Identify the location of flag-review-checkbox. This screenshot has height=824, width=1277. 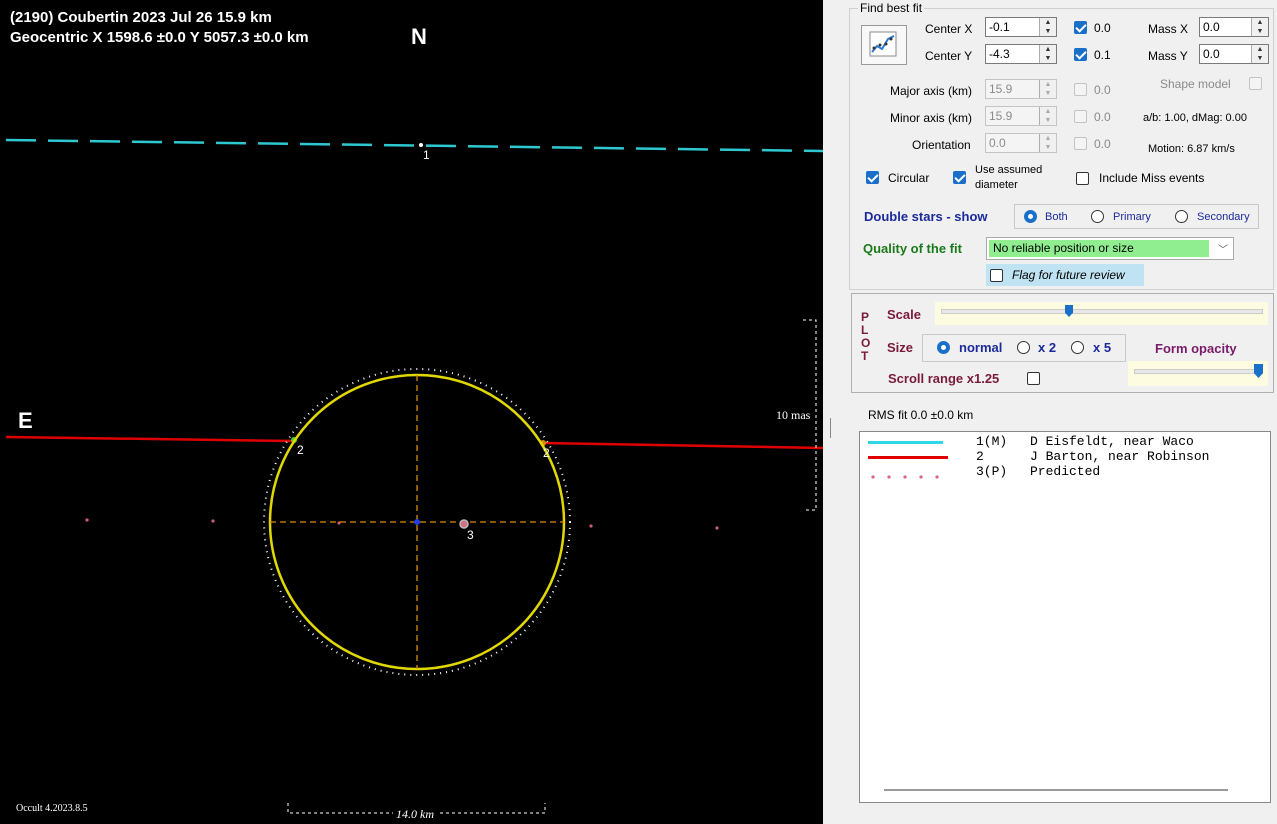
(996, 275).